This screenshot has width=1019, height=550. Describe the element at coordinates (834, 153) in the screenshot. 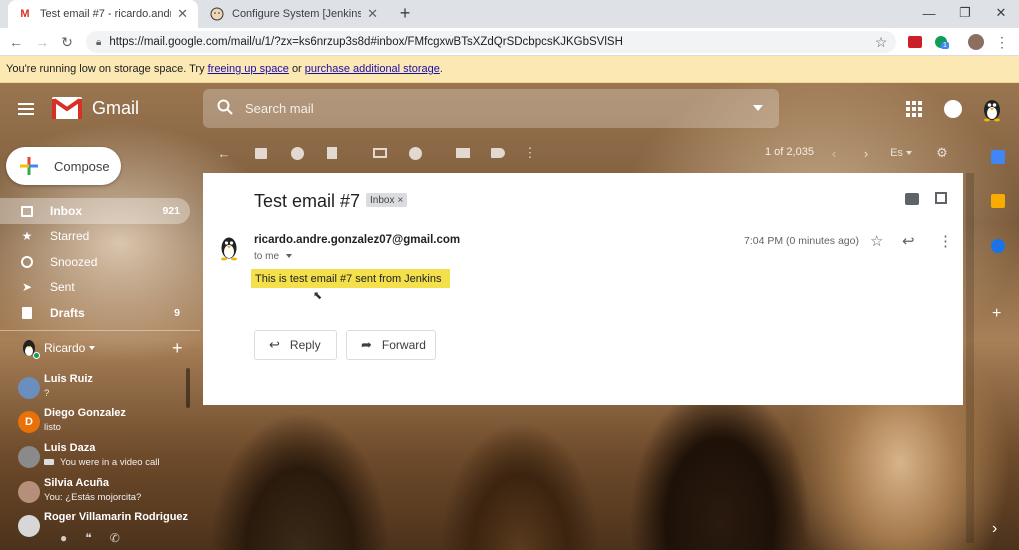

I see `newer-chevron-icon: ‹` at that location.